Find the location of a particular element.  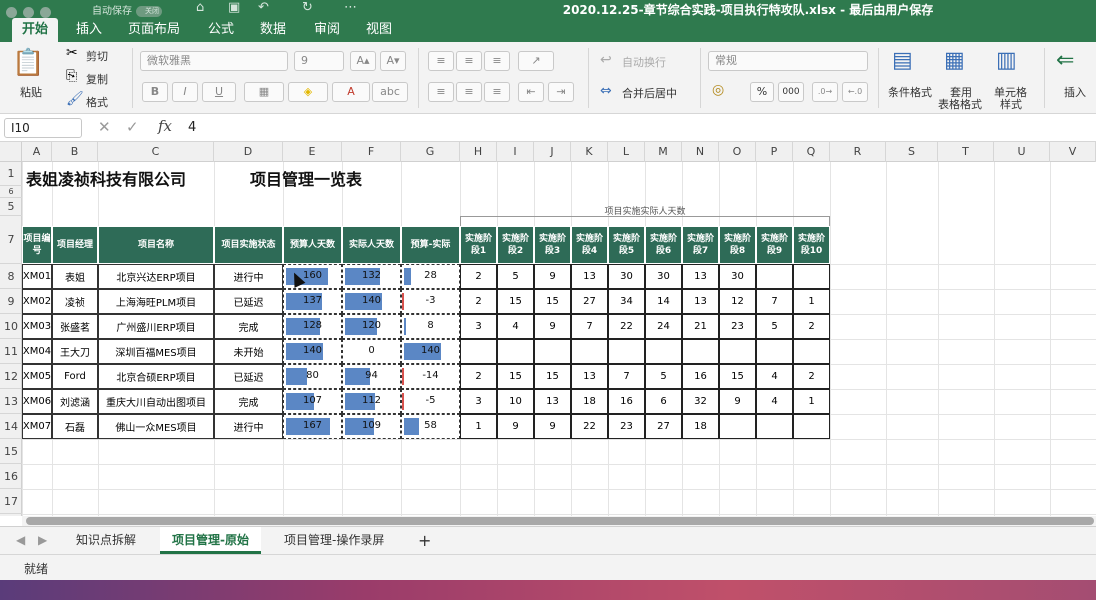

scissors-icon: ✂ is located at coordinates (72, 53).